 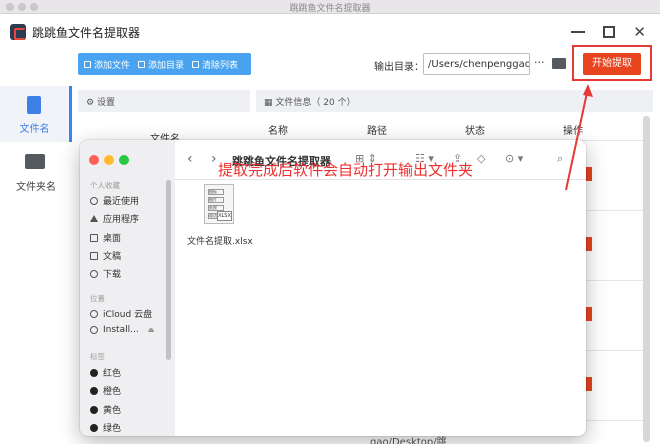 I want to click on arrow-line, so click(x=577, y=139).